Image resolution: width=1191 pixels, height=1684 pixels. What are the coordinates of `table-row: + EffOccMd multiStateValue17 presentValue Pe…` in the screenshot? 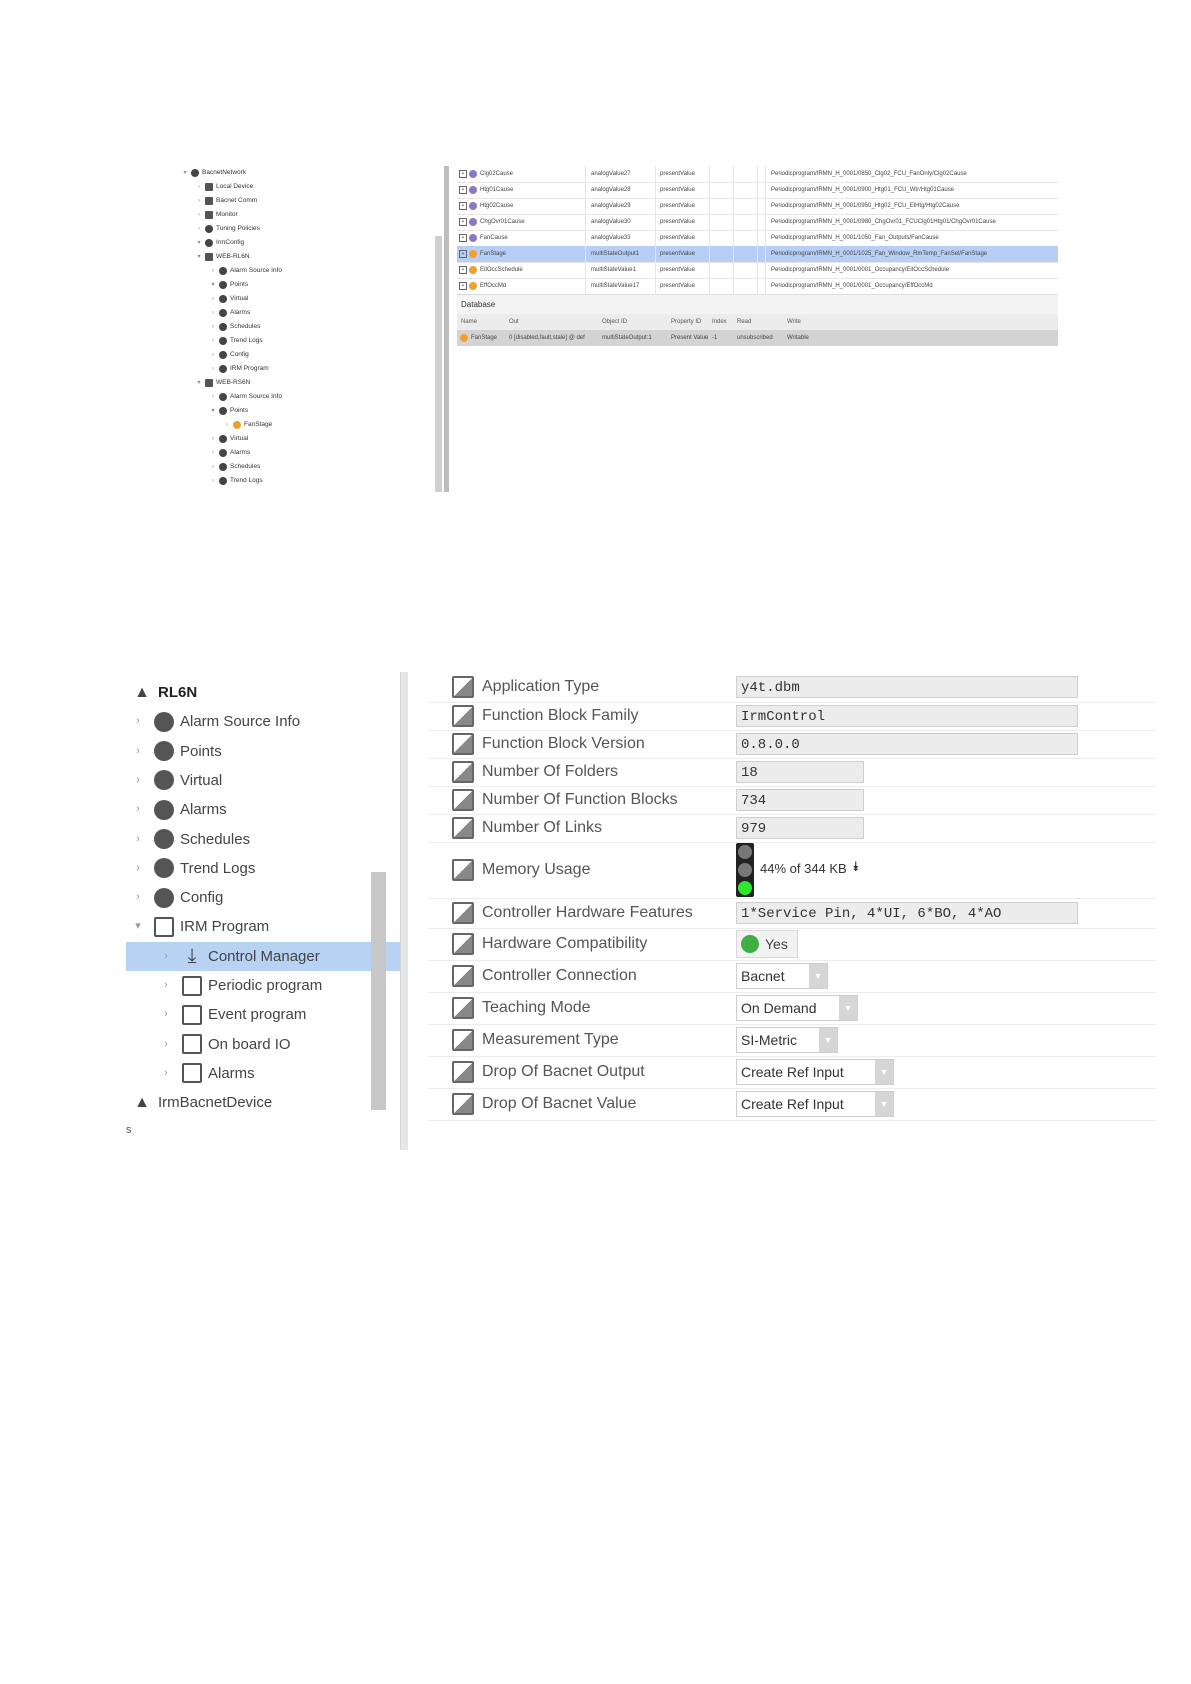 It's located at (757, 286).